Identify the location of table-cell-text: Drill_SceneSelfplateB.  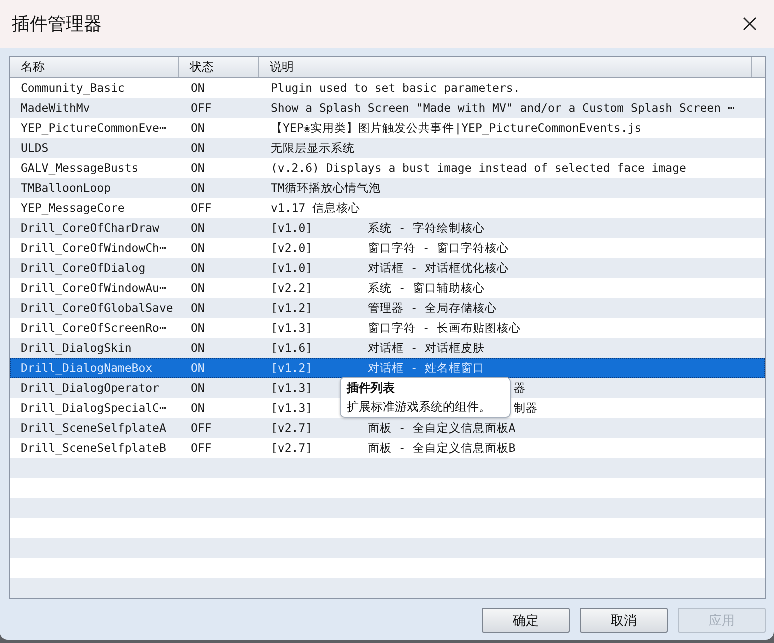
(94, 448).